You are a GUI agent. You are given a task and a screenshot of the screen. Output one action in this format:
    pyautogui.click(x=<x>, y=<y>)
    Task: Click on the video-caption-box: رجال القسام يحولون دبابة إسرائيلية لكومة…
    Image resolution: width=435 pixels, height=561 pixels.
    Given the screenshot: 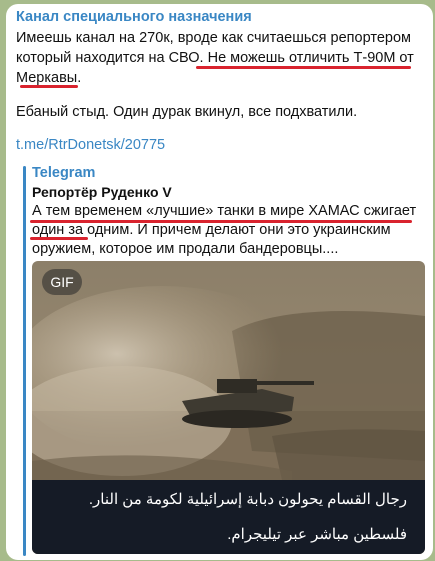 What is the action you would take?
    pyautogui.click(x=228, y=517)
    